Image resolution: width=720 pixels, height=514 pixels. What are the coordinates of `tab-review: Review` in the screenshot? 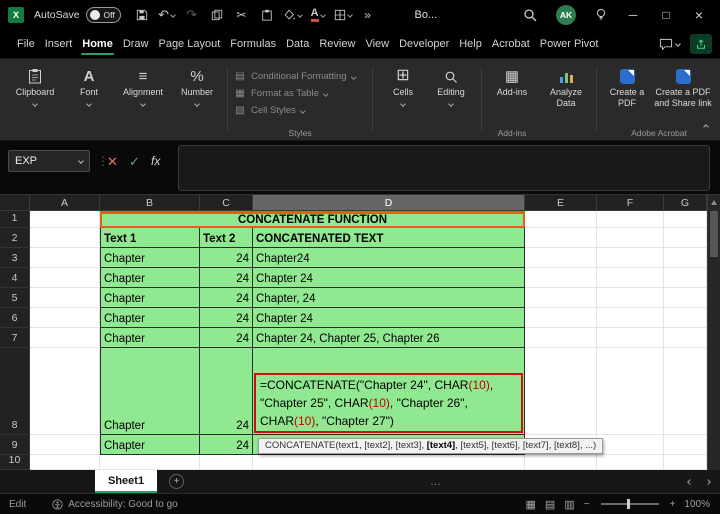 It's located at (337, 44).